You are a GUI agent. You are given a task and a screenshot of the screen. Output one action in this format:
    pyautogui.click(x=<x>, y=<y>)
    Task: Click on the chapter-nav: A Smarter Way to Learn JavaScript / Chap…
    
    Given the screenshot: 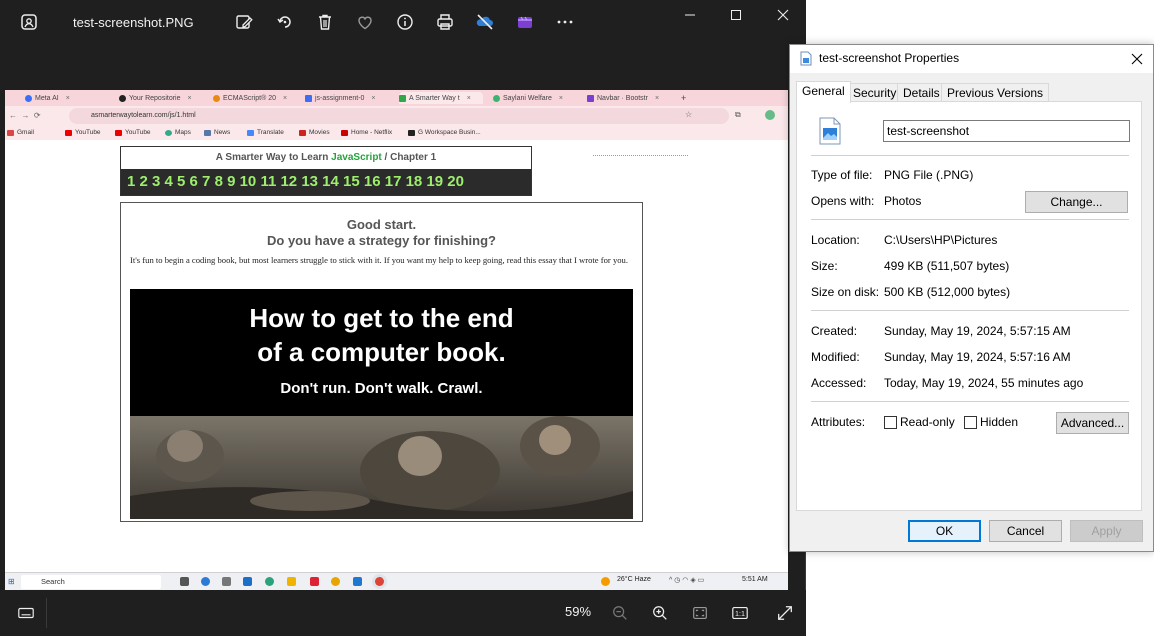 What is the action you would take?
    pyautogui.click(x=326, y=171)
    